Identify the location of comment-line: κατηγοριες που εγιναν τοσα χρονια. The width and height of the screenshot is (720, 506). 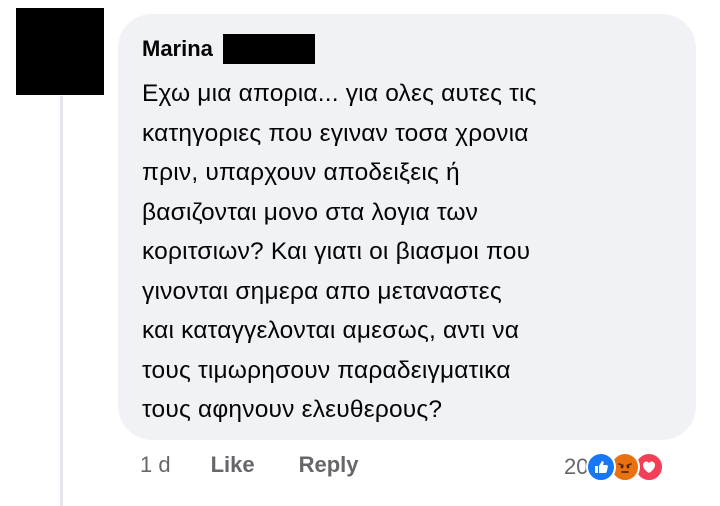
(335, 133).